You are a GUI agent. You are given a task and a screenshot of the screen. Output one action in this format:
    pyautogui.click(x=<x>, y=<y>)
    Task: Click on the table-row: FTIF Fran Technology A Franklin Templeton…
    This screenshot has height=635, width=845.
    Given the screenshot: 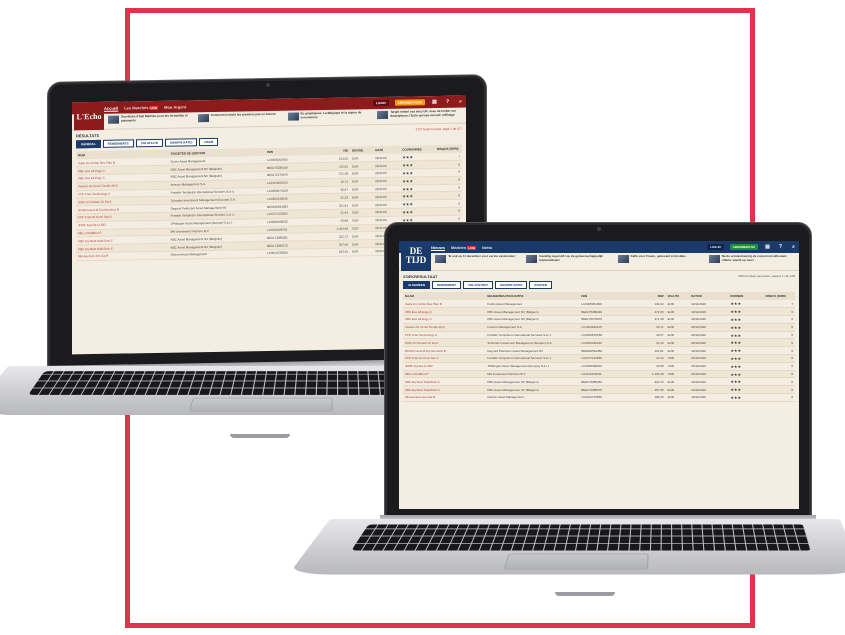 What is the action you would take?
    pyautogui.click(x=599, y=335)
    